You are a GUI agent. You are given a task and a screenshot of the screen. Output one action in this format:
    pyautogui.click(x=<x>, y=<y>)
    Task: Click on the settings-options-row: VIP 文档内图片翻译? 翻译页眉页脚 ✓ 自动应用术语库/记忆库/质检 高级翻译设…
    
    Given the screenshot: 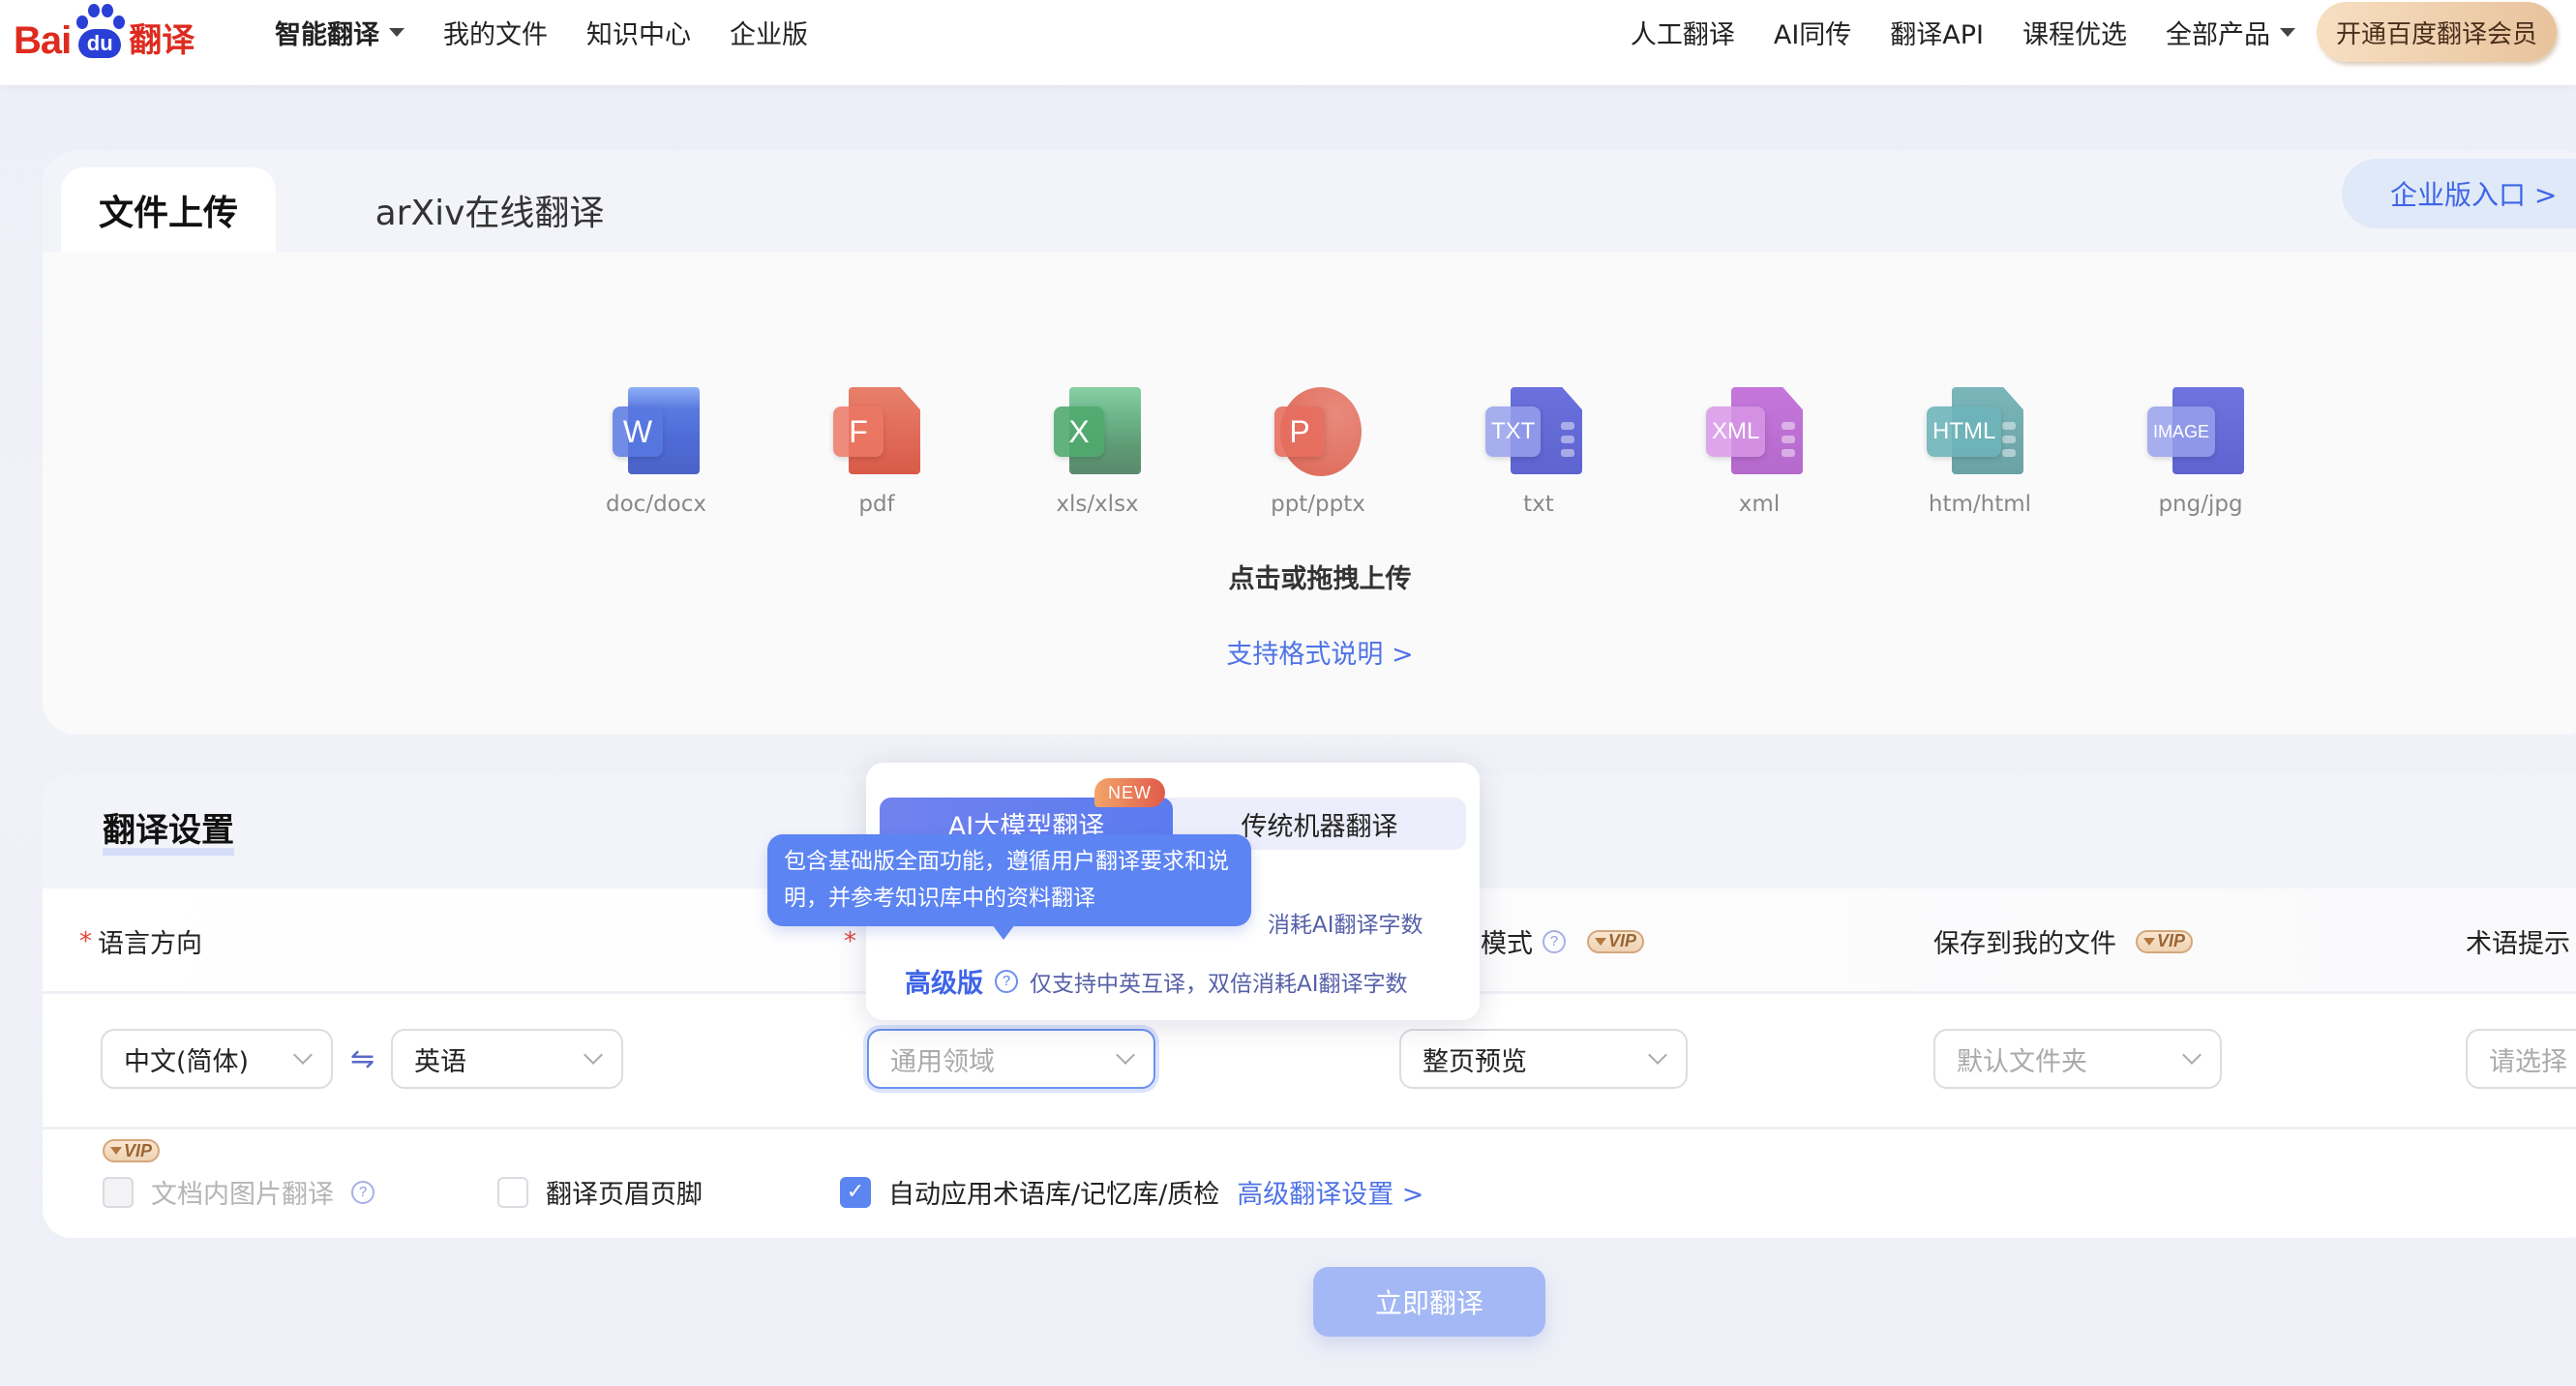 What is the action you would take?
    pyautogui.click(x=1309, y=1184)
    